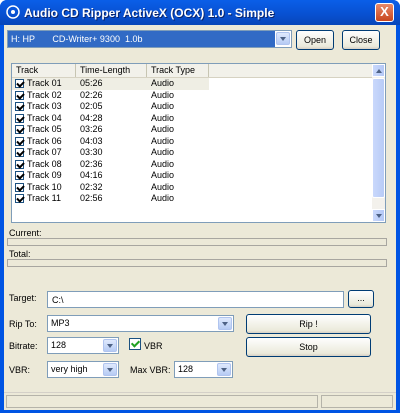  Describe the element at coordinates (357, 401) in the screenshot. I see `status-pane-secondary` at that location.